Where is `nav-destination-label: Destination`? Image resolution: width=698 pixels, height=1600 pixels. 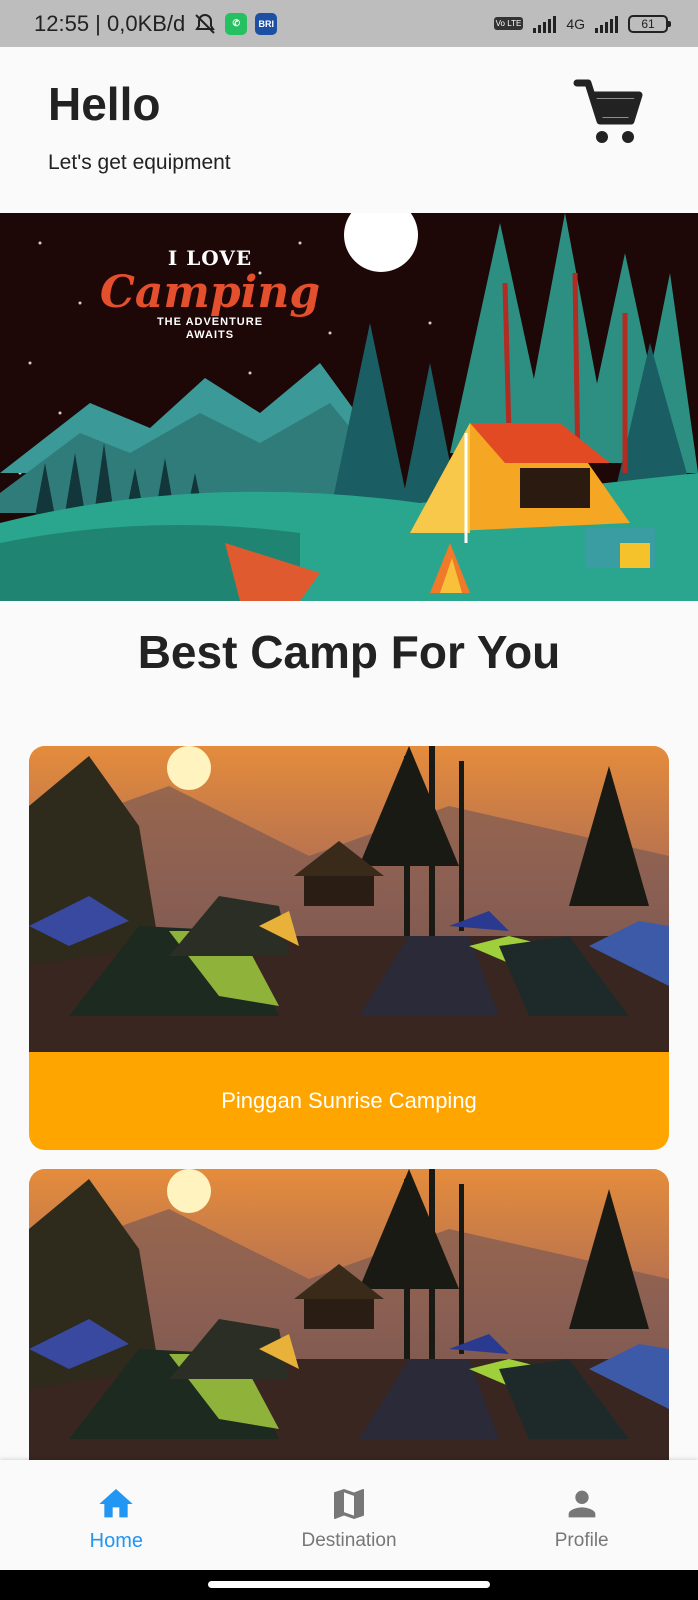
nav-destination-label: Destination is located at coordinates (349, 1540).